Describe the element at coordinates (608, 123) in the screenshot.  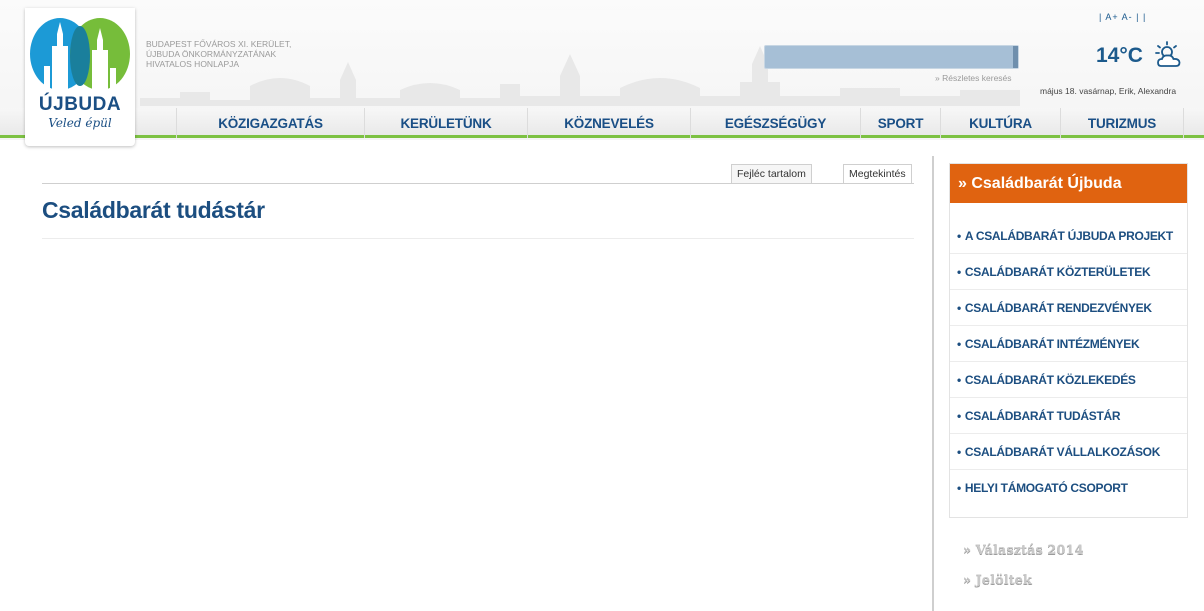
I see `nav-item-koznevelés: KÖZNEVELÉS` at that location.